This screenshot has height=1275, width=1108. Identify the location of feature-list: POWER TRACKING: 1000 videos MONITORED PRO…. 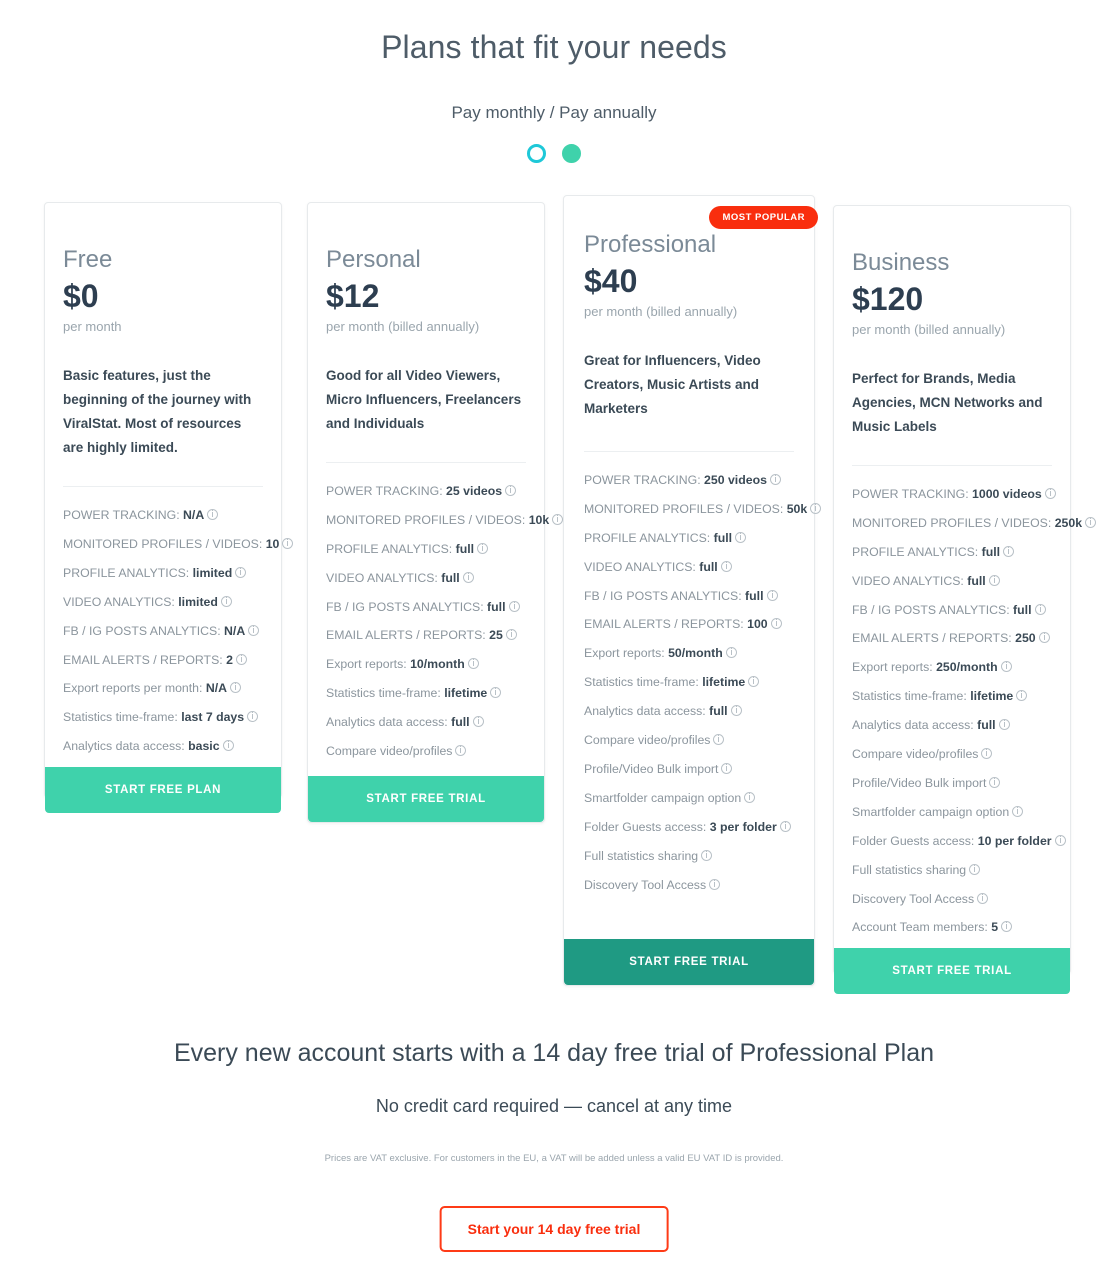
(974, 711).